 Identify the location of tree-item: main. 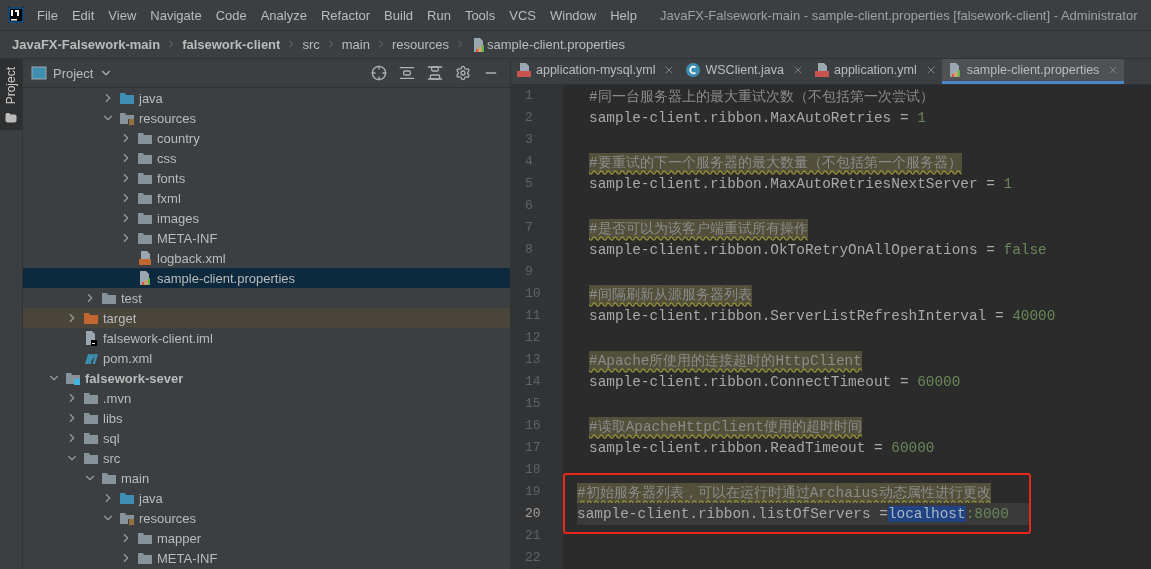
(266, 478).